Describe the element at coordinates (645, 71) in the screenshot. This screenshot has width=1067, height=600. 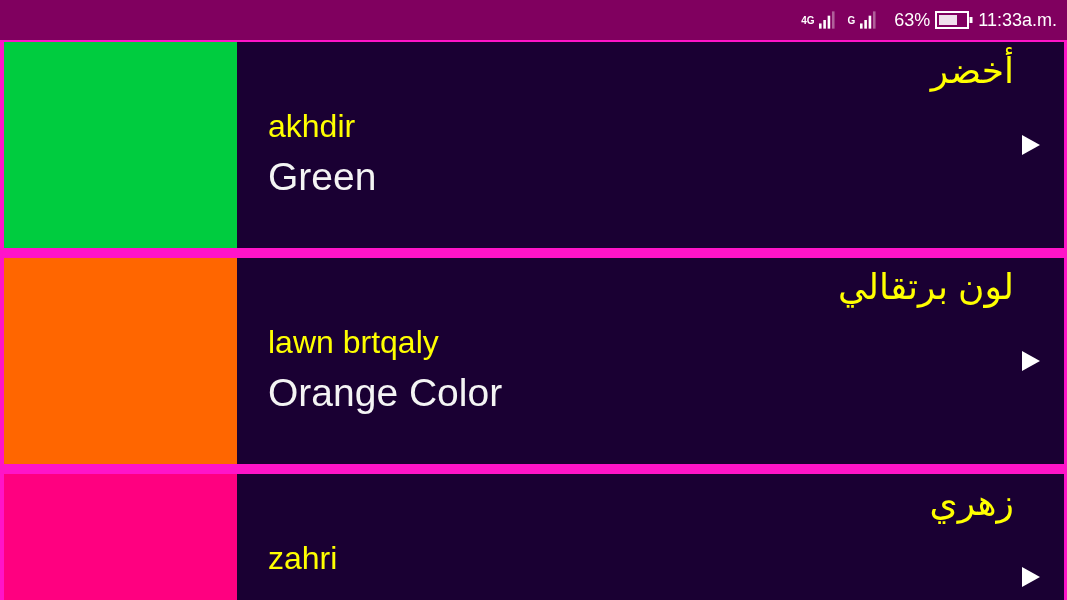
I see `arabic-word: أخضر` at that location.